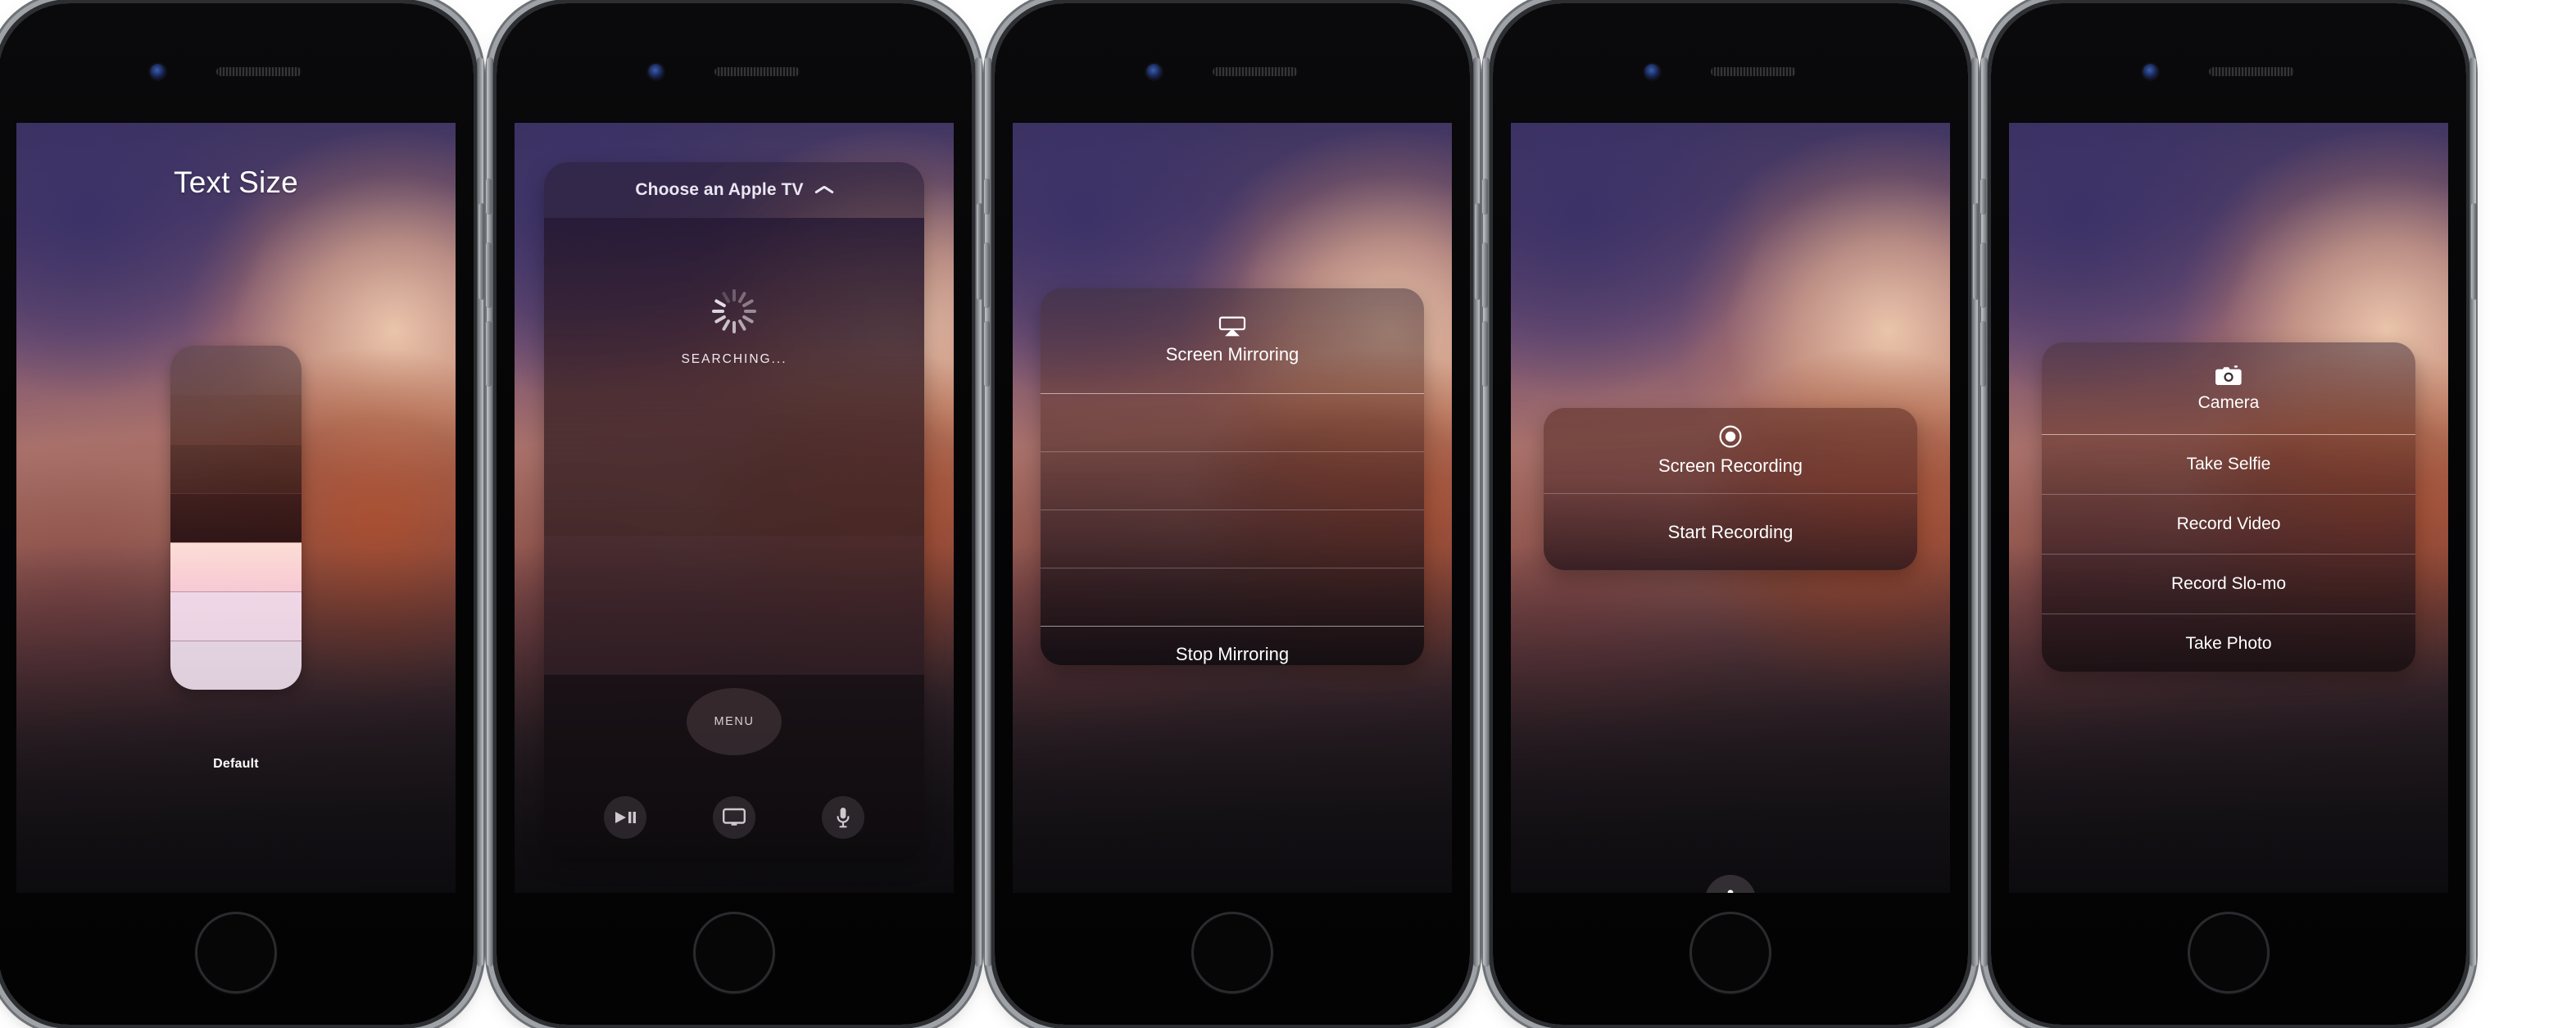 Image resolution: width=2576 pixels, height=1028 pixels. I want to click on camera-action-take-photo: Take Photo, so click(2228, 643).